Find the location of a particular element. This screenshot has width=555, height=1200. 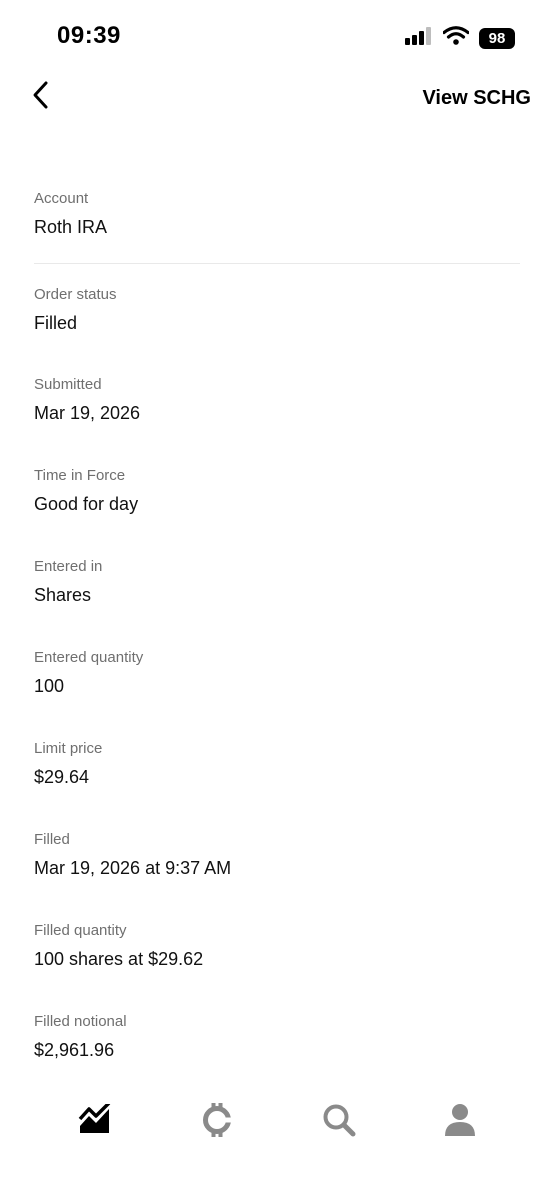

chevron-left-icon is located at coordinates (41, 97).